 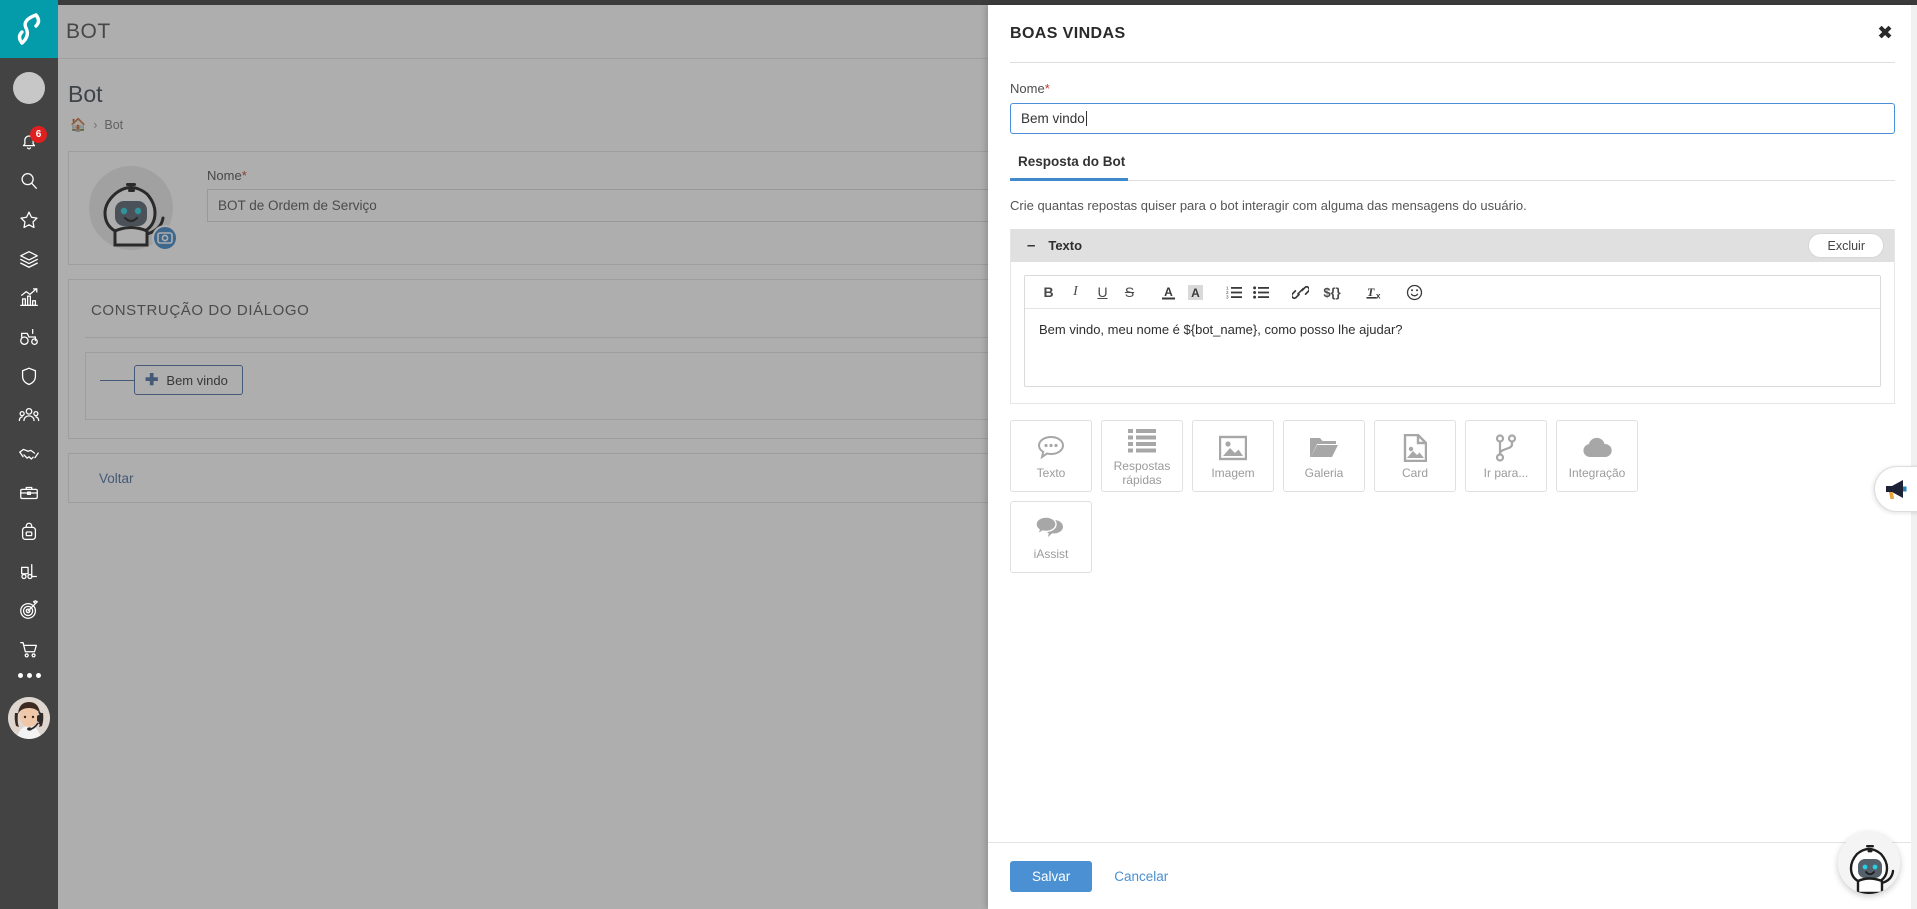 What do you see at coordinates (1378, 295) in the screenshot?
I see `svg-text: x` at bounding box center [1378, 295].